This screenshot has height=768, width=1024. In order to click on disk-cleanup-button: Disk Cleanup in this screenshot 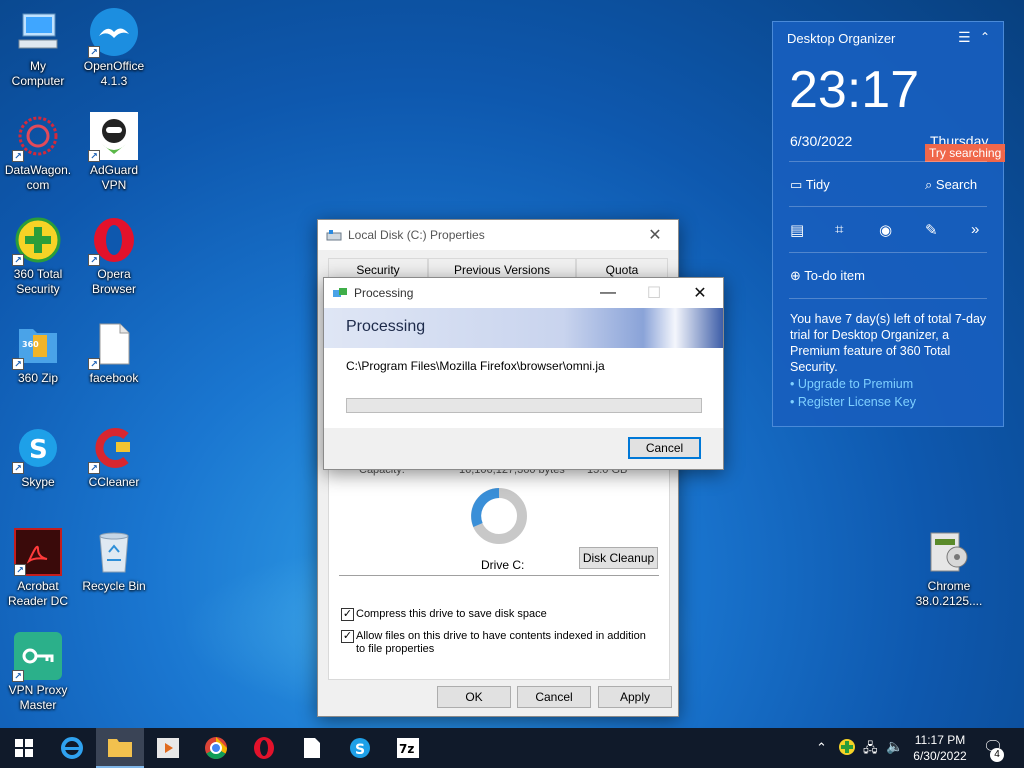, I will do `click(618, 558)`.